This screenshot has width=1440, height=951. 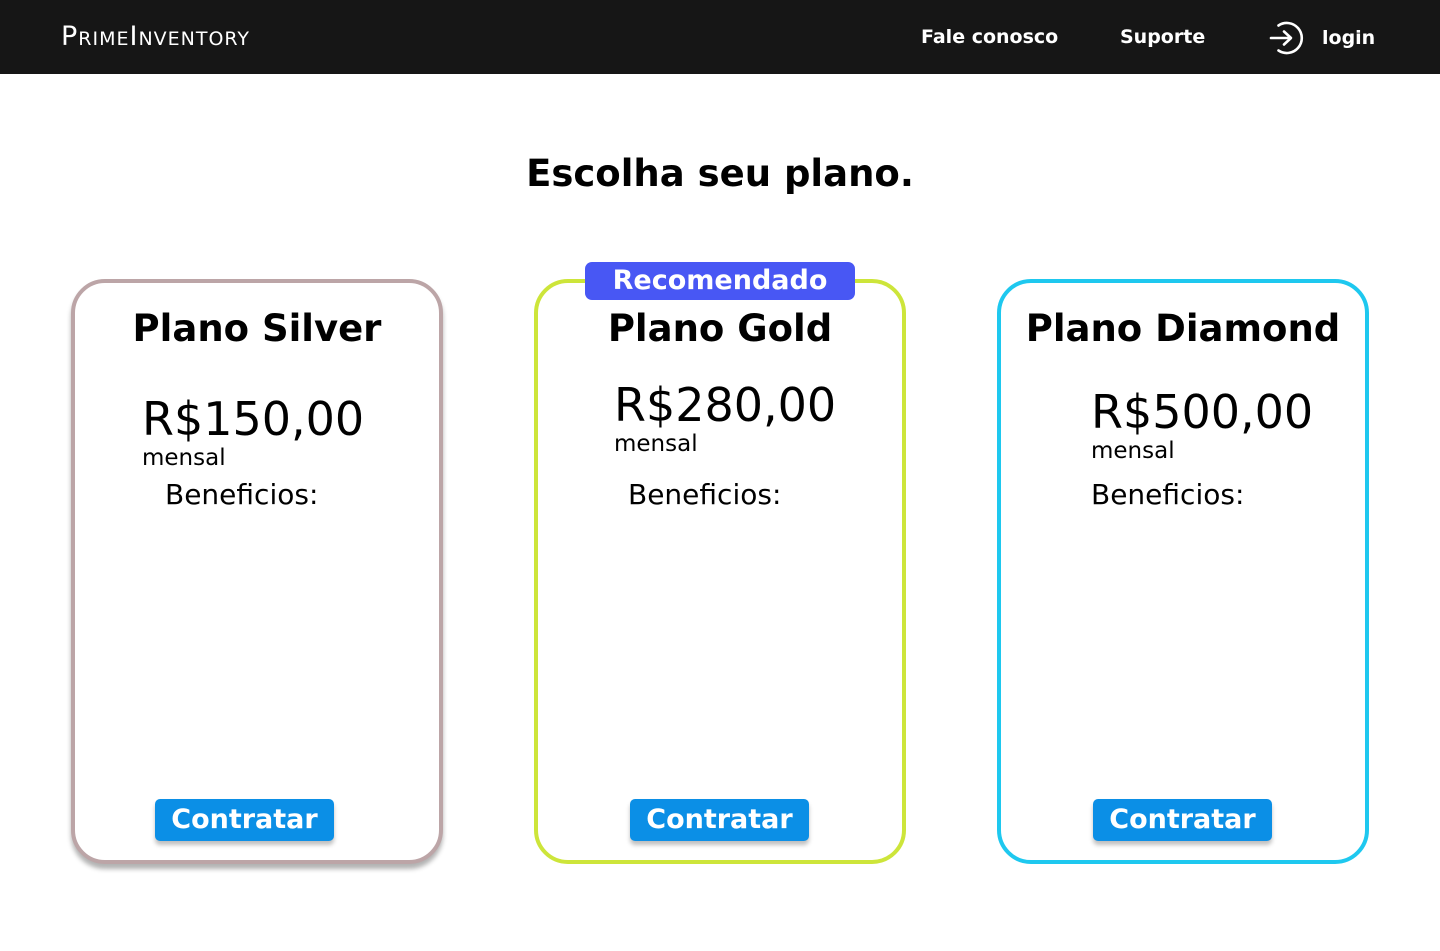 I want to click on contratar-silver-button: Contratar, so click(x=244, y=820).